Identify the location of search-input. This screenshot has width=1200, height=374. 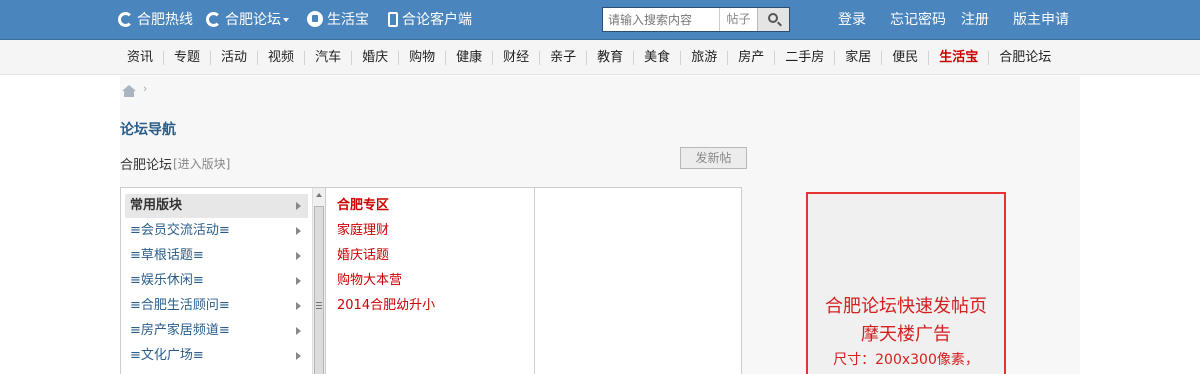
(661, 19).